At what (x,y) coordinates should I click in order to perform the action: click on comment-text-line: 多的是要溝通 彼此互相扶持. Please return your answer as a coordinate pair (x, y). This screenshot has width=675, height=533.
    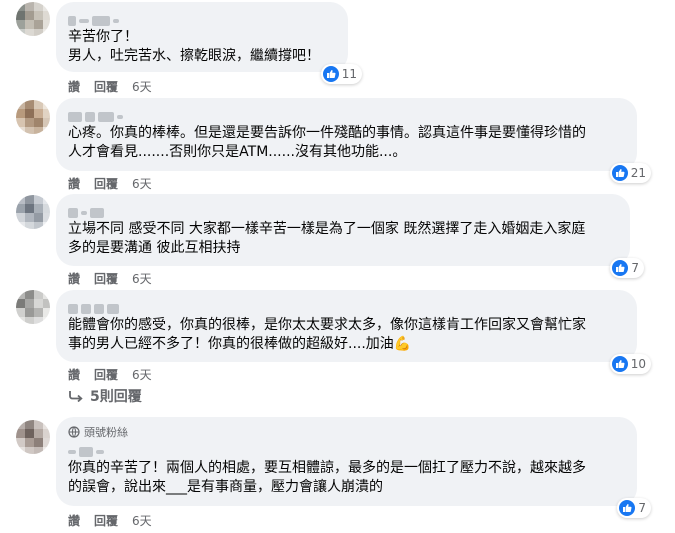
    Looking at the image, I should click on (154, 248).